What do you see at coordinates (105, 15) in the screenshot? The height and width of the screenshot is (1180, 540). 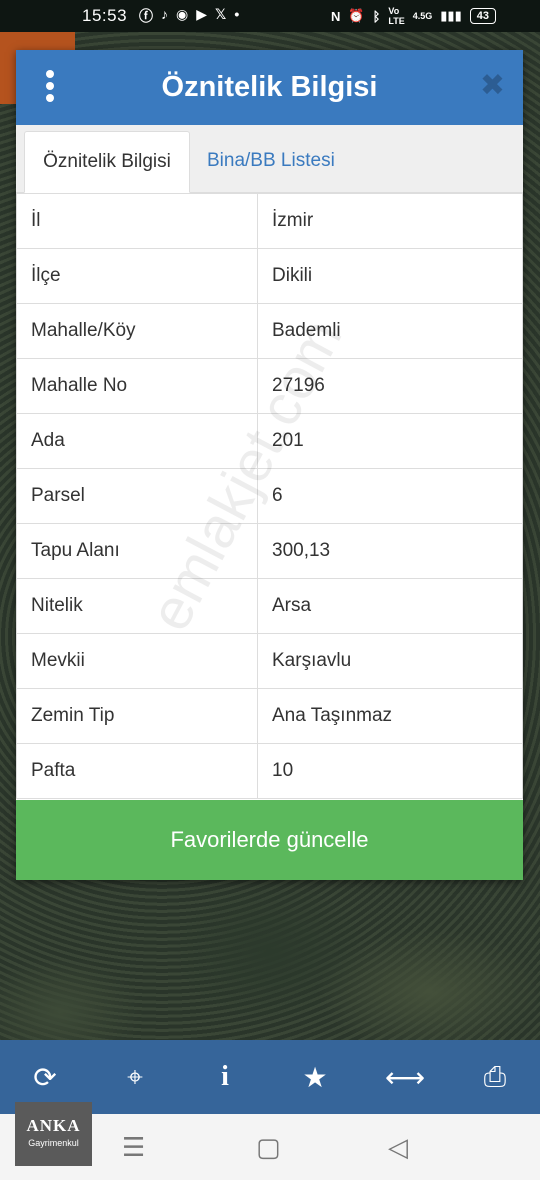 I see `status-time: 15:53` at bounding box center [105, 15].